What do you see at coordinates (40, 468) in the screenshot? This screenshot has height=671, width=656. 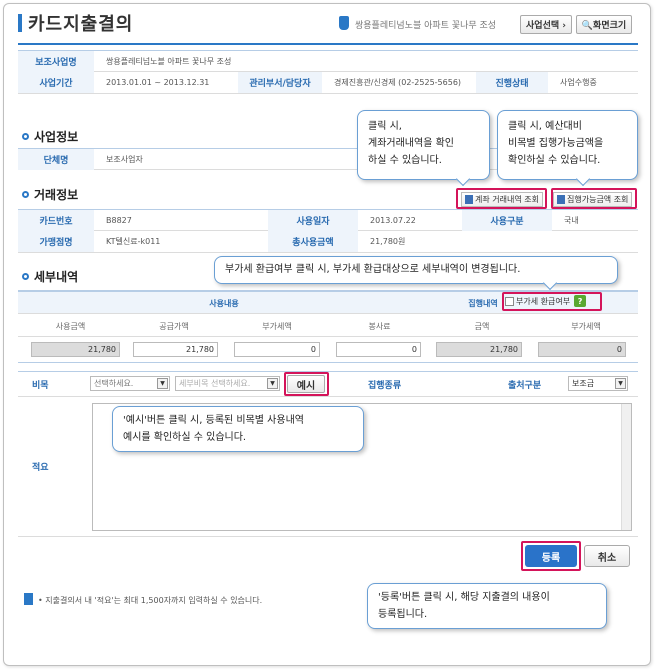 I see `label-memo: 적요` at bounding box center [40, 468].